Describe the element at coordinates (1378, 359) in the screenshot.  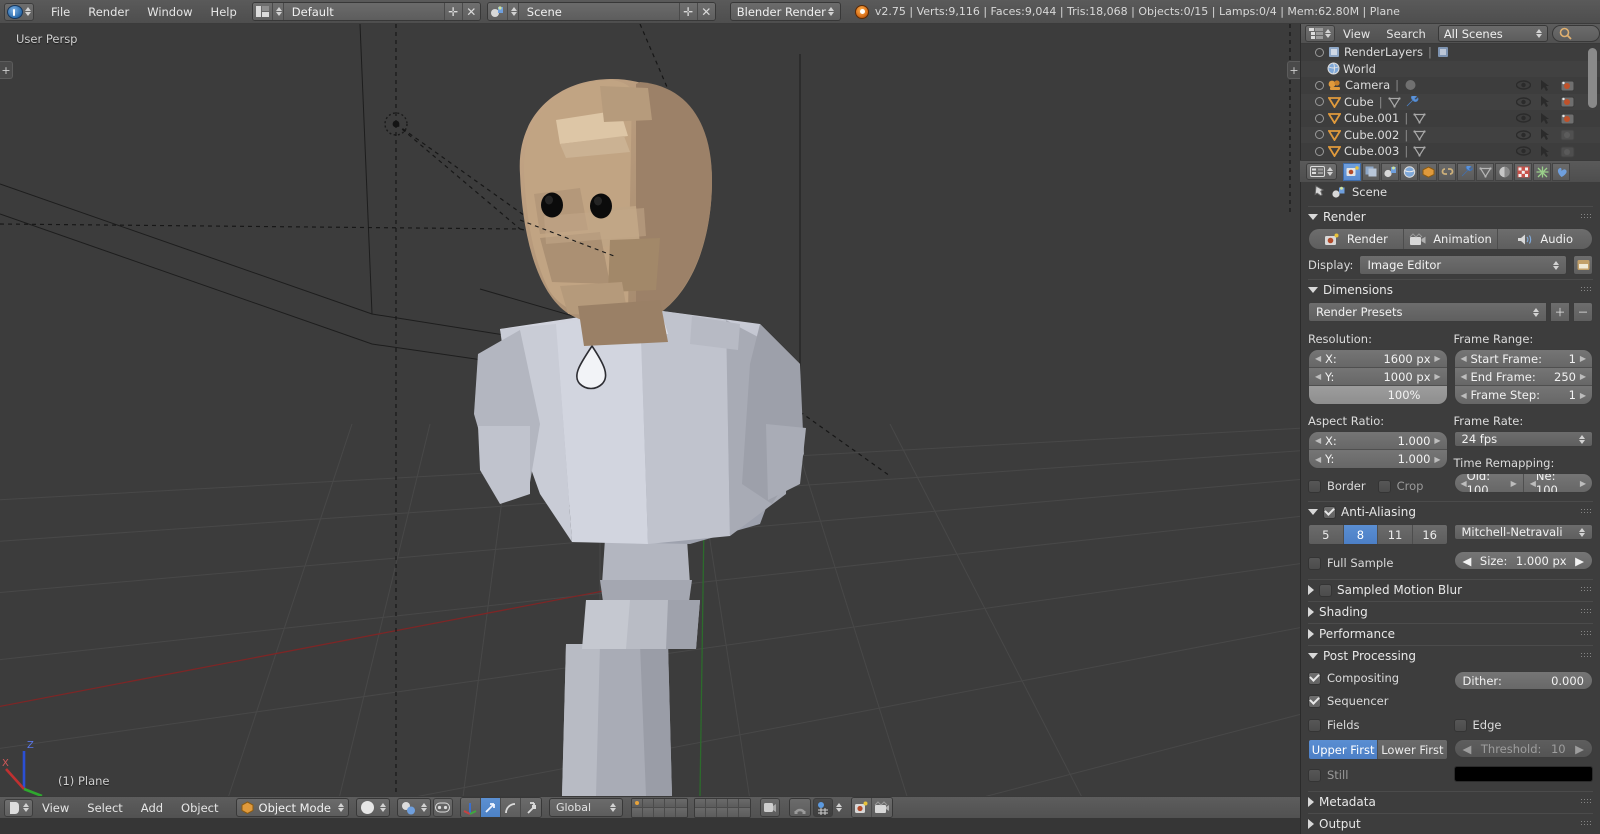
I see `resolution-x-field: ◀ X: 1600 px ▶` at that location.